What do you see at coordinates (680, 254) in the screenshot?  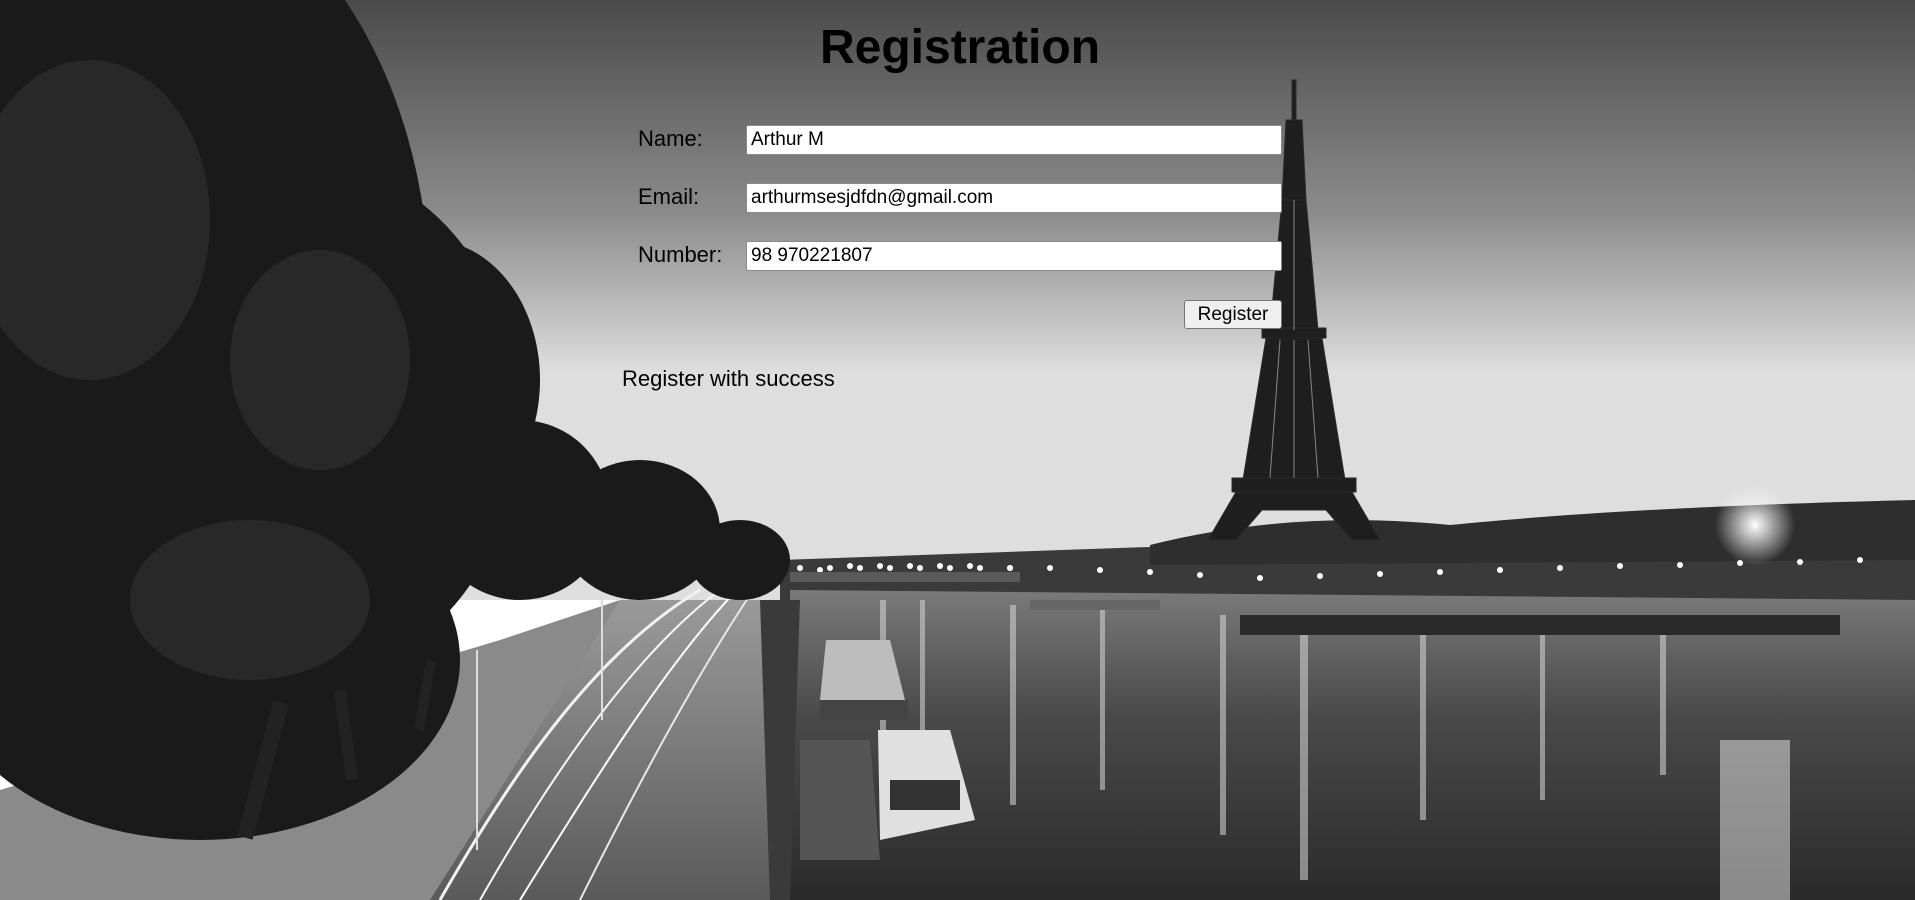 I see `number-label: Number:` at bounding box center [680, 254].